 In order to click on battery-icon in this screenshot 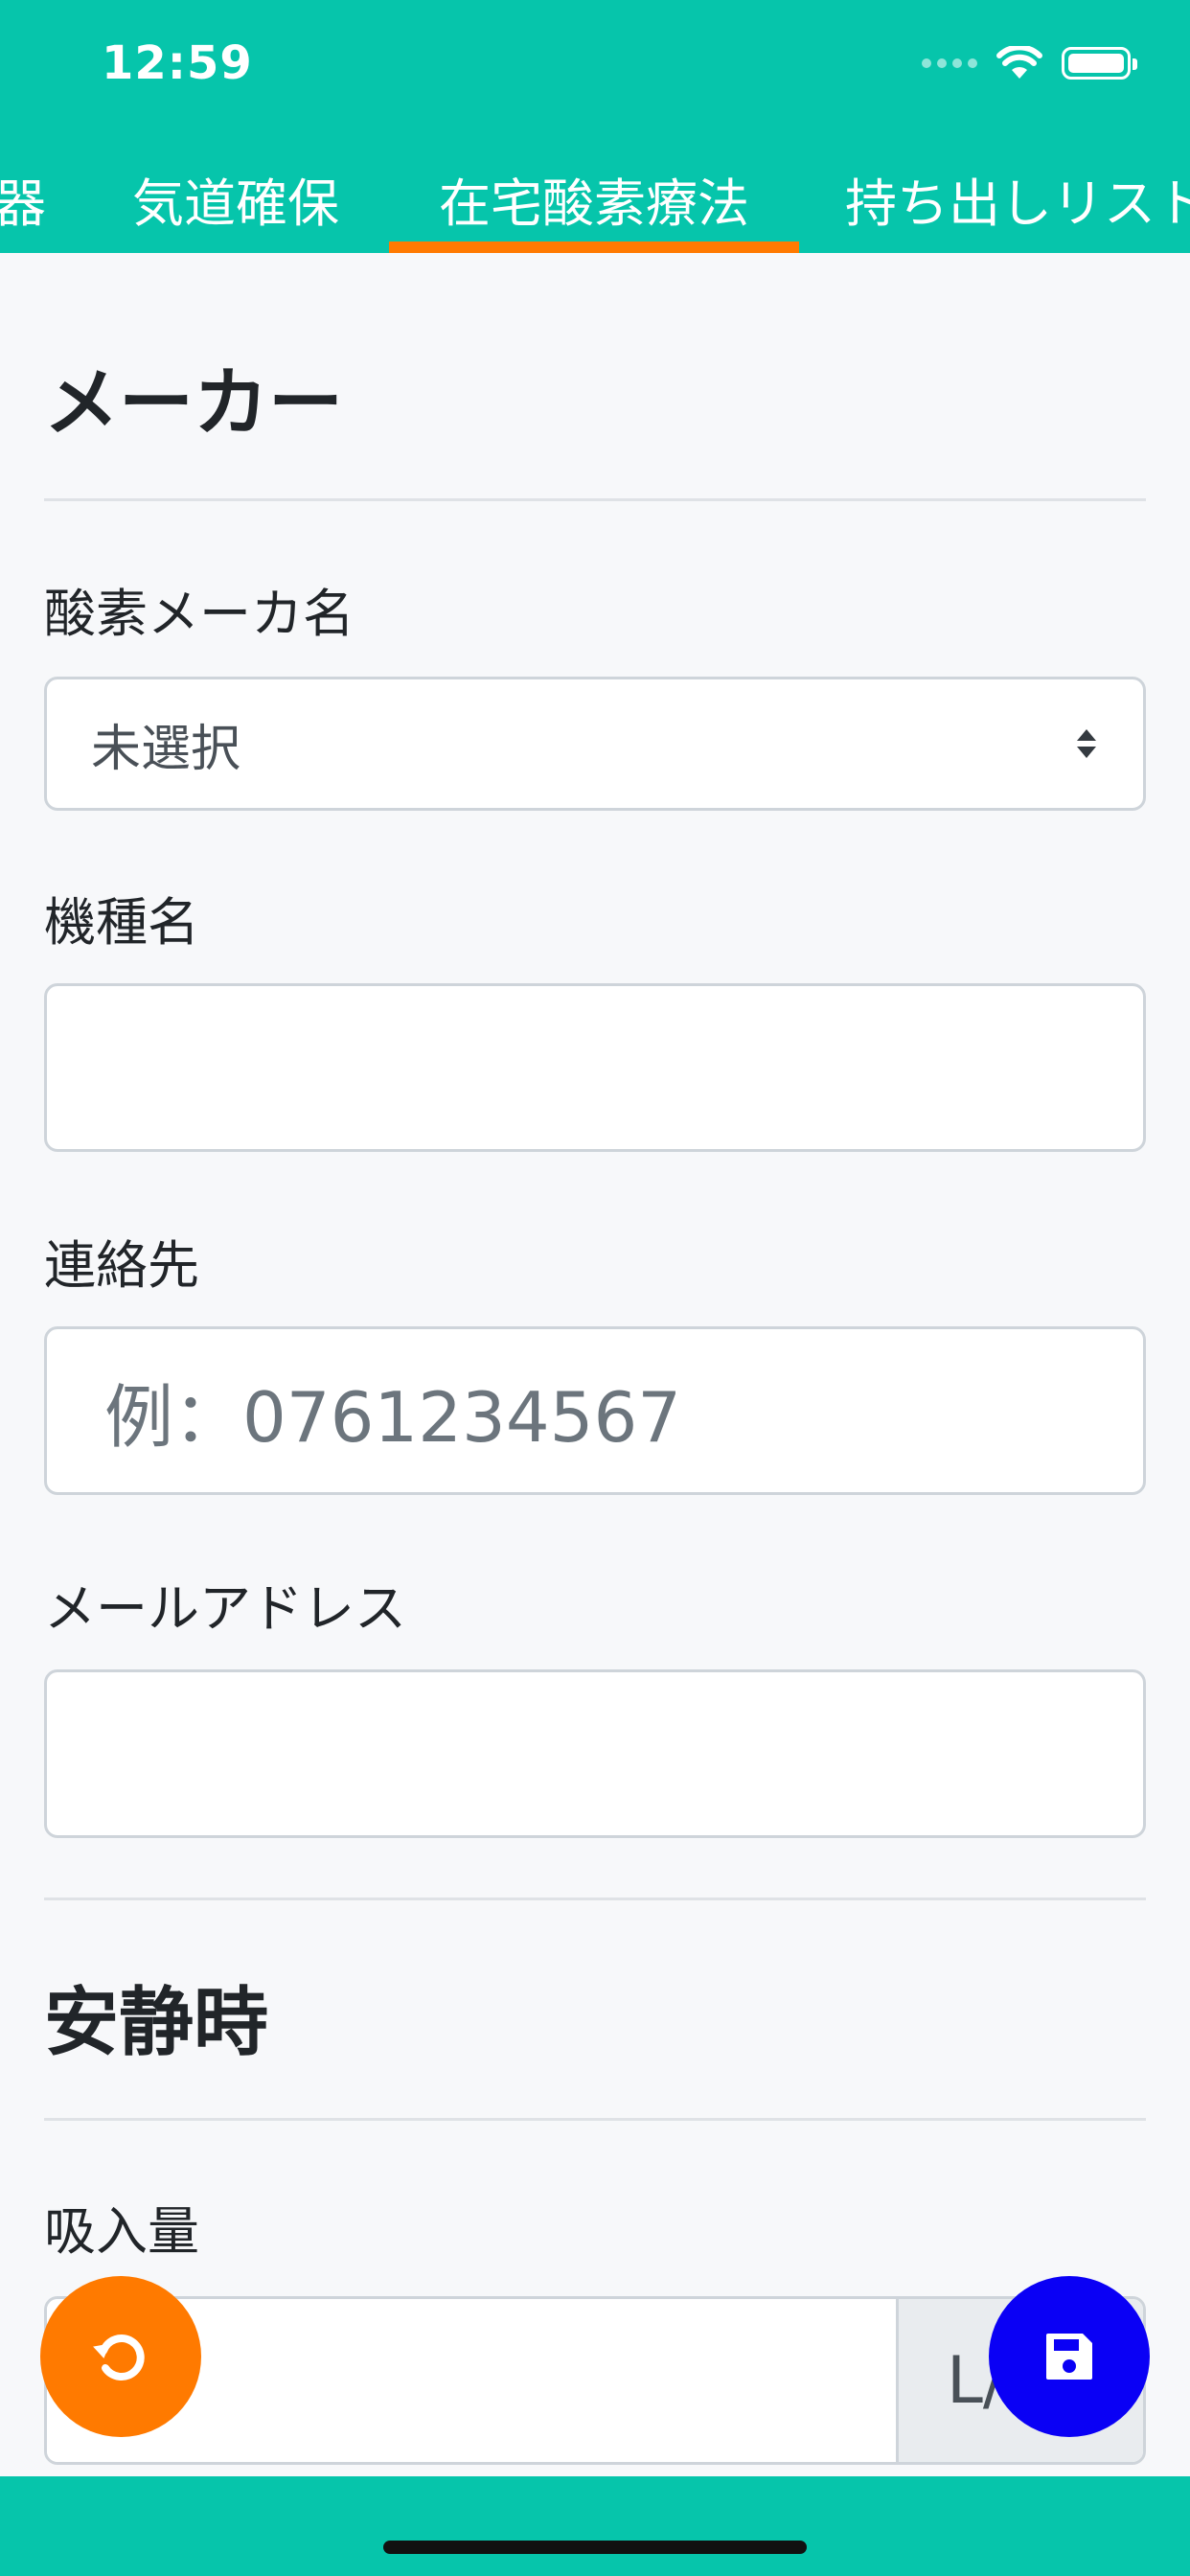, I will do `click(1100, 63)`.